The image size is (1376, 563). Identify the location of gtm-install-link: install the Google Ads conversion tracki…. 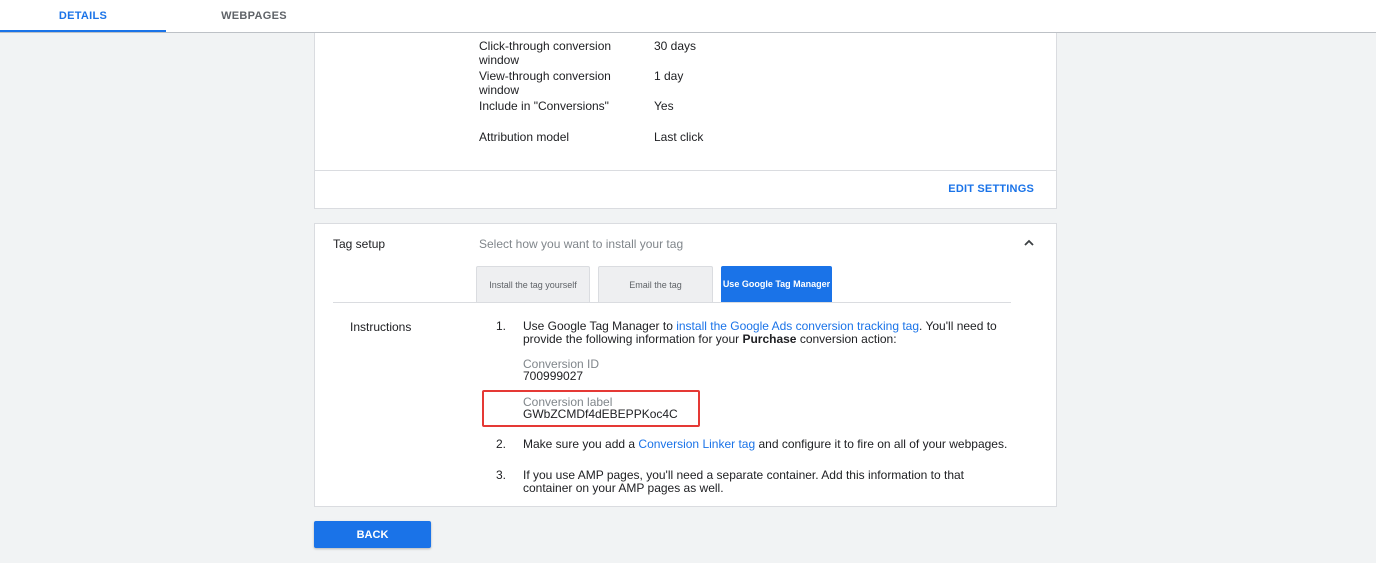
(797, 326).